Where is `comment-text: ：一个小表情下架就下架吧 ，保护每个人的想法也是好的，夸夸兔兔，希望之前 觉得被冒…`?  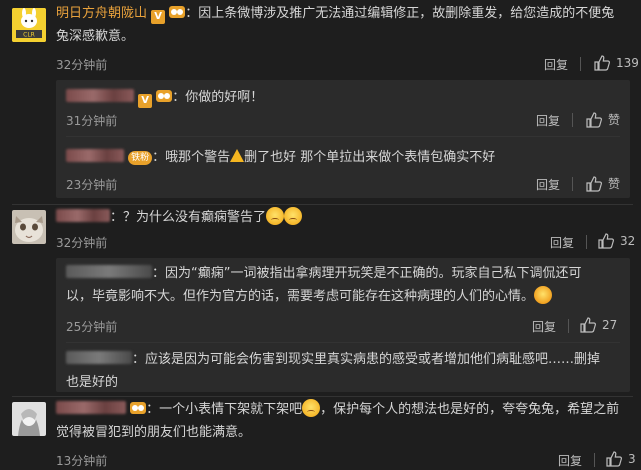
comment-text: ：一个小表情下架就下架吧 ，保护每个人的想法也是好的，夸夸兔兔，希望之前 觉得被冒… is located at coordinates (346, 421).